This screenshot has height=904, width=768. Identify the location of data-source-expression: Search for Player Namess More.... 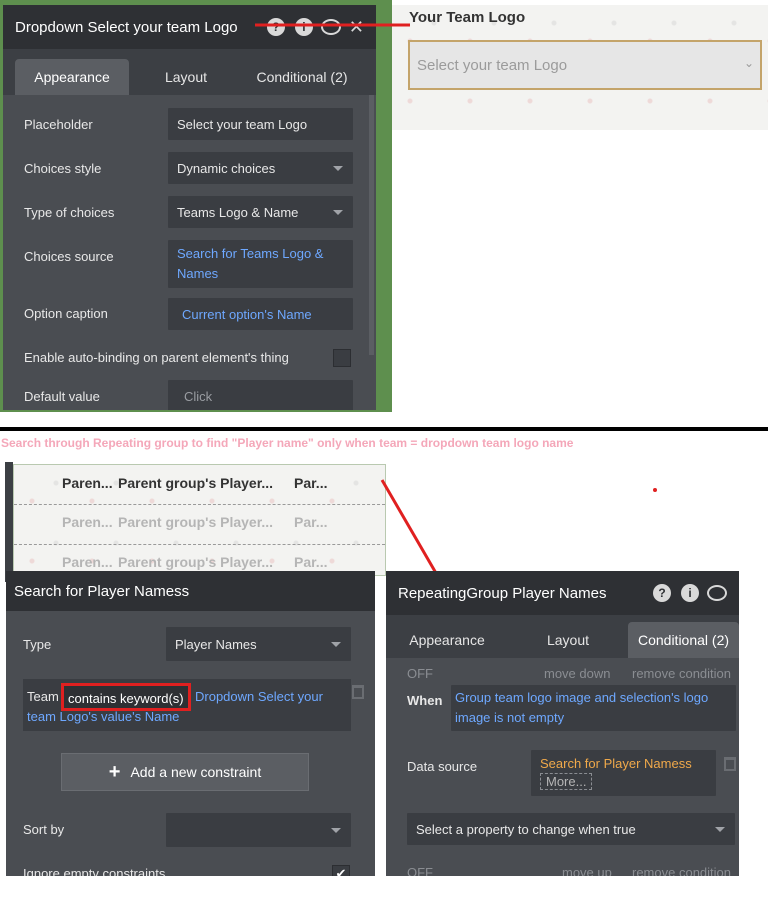
(623, 773).